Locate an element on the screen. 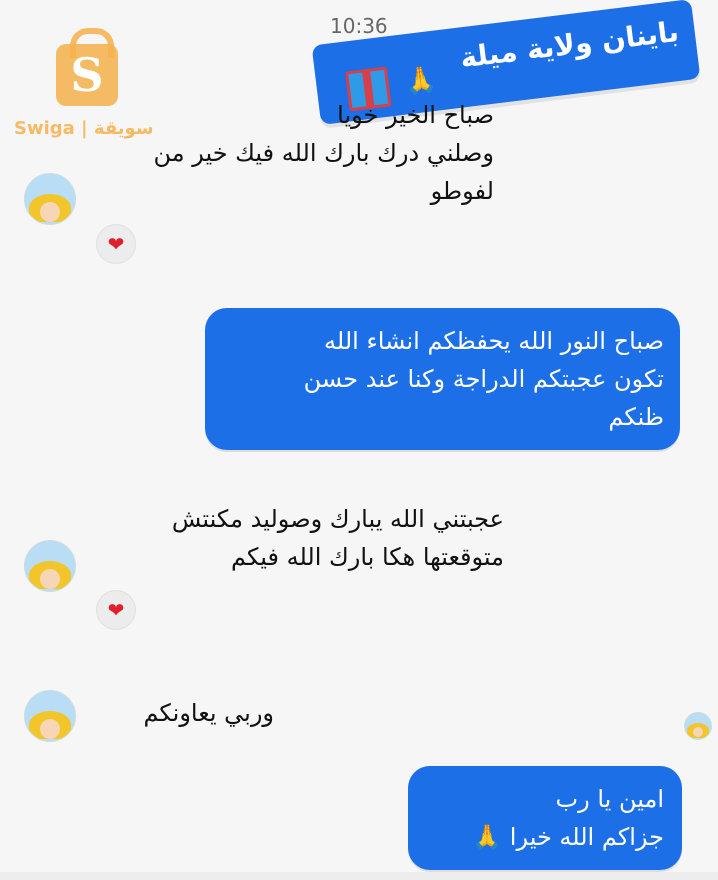 This screenshot has height=880, width=718. message-line: امين يا رب is located at coordinates (609, 799).